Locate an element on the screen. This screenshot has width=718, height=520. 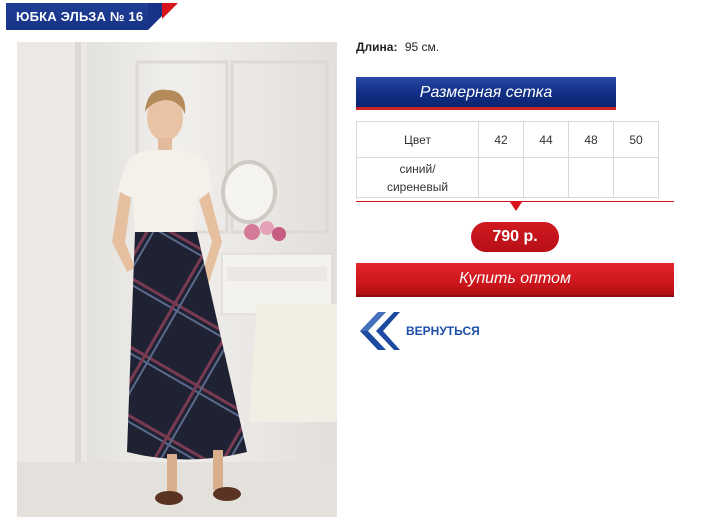
header-cell-size-48: 48 is located at coordinates (591, 139).